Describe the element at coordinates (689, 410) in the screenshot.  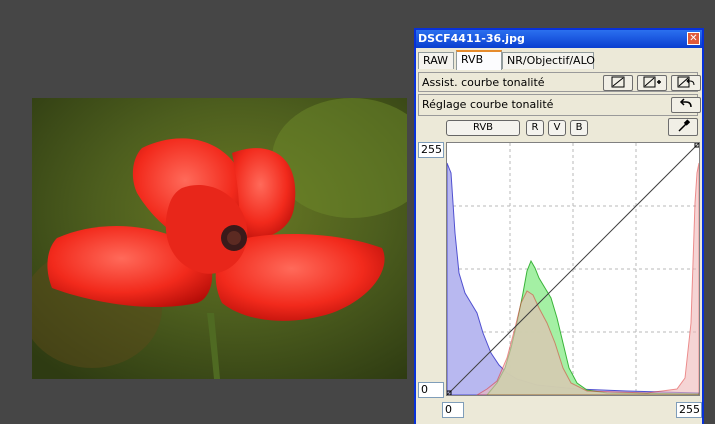
I see `input-high-field: 255` at that location.